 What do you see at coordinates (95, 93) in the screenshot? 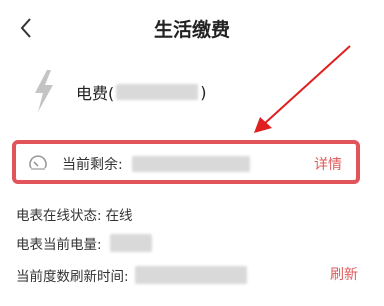
I see `bill-name-prefix: 电费(` at bounding box center [95, 93].